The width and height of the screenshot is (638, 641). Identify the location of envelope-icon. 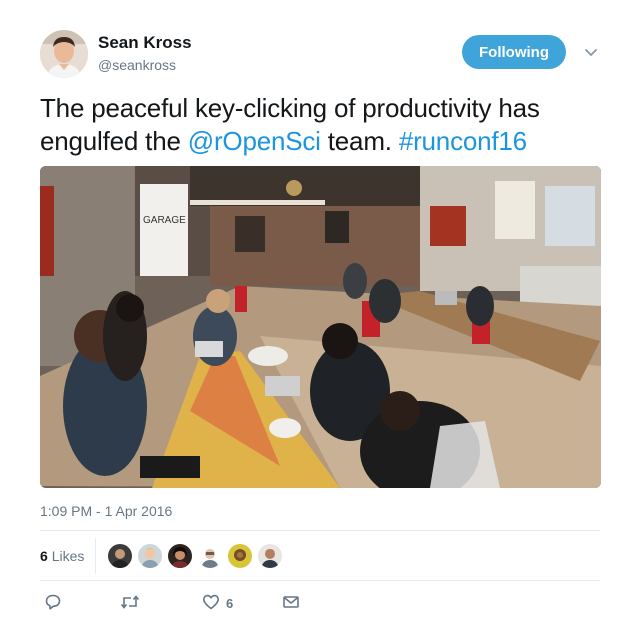
(291, 603).